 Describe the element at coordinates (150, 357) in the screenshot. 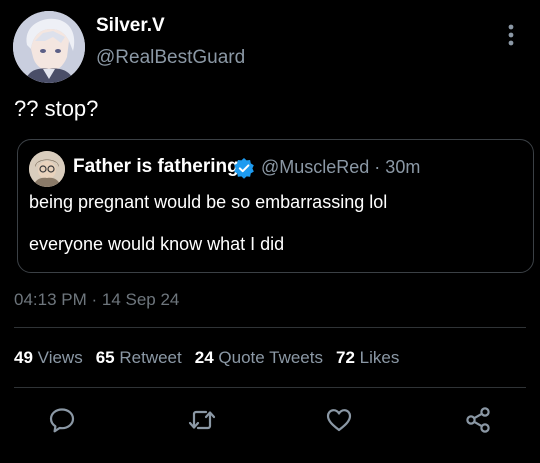

I see `retweets-label: Retweet` at that location.